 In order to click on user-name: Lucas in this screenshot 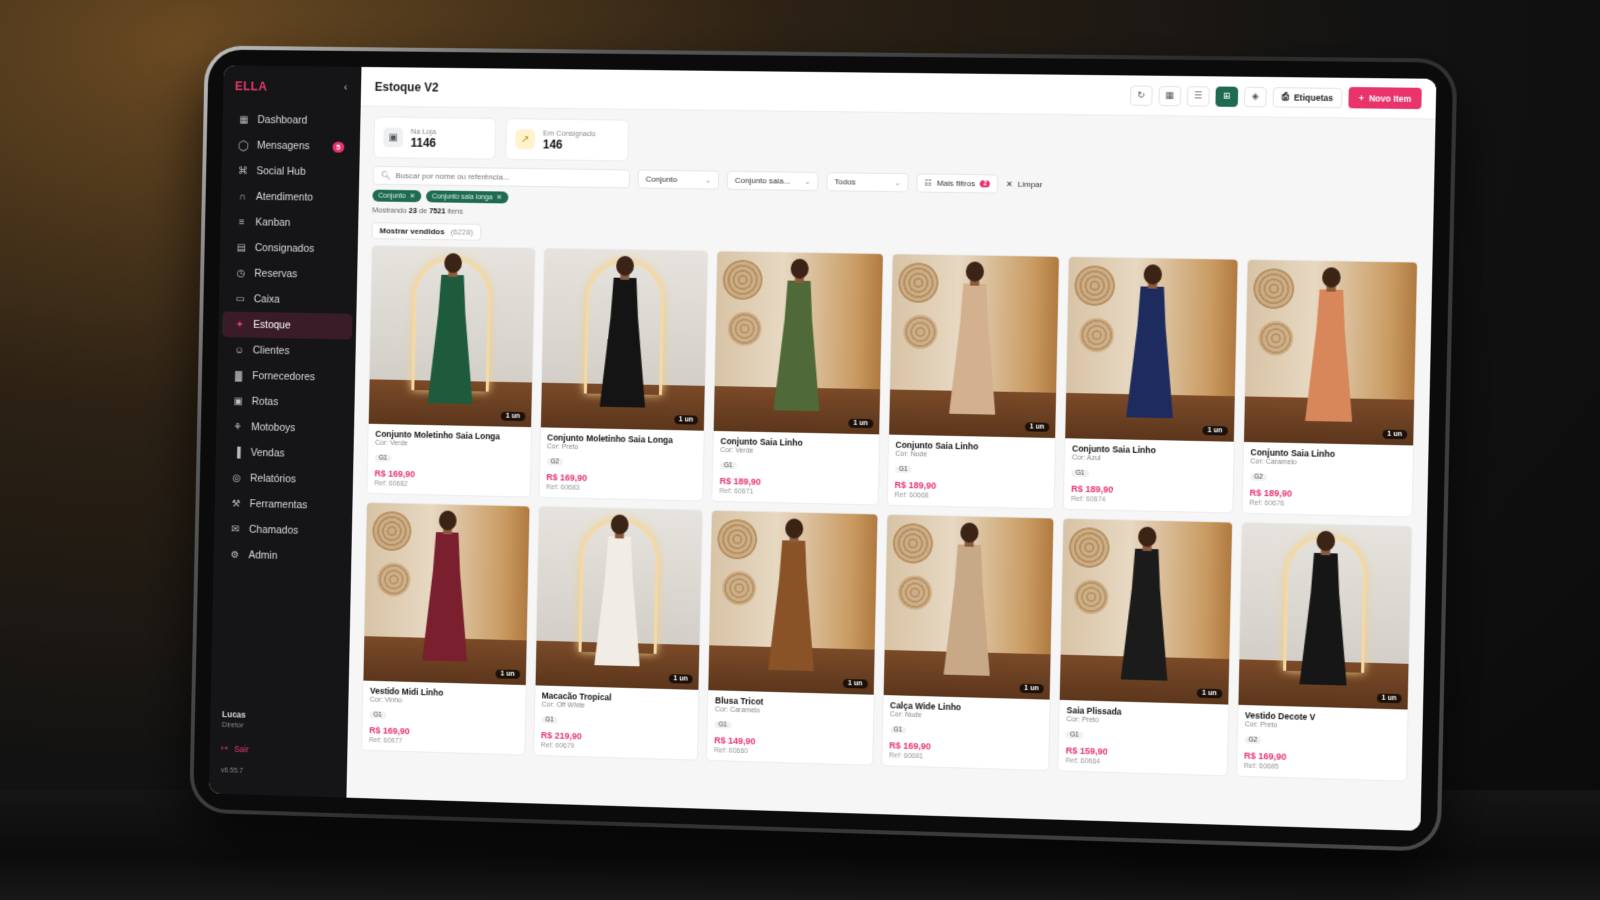, I will do `click(233, 714)`.